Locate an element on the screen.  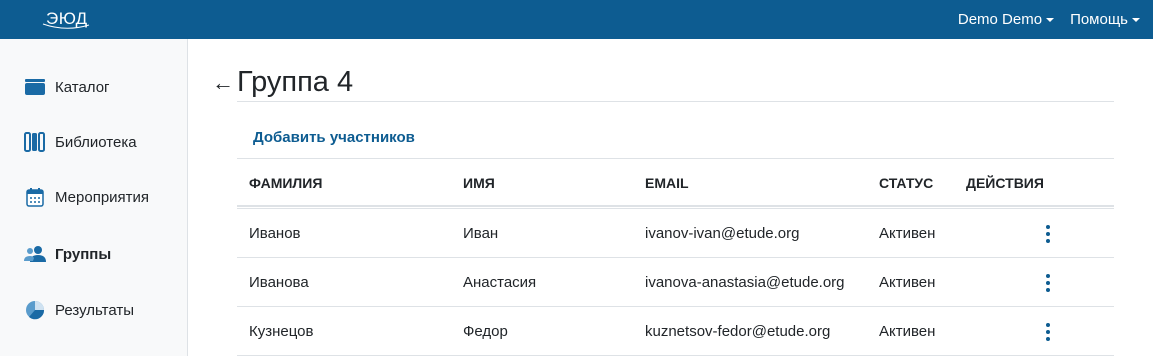
cell-last-name: Иванов is located at coordinates (275, 233).